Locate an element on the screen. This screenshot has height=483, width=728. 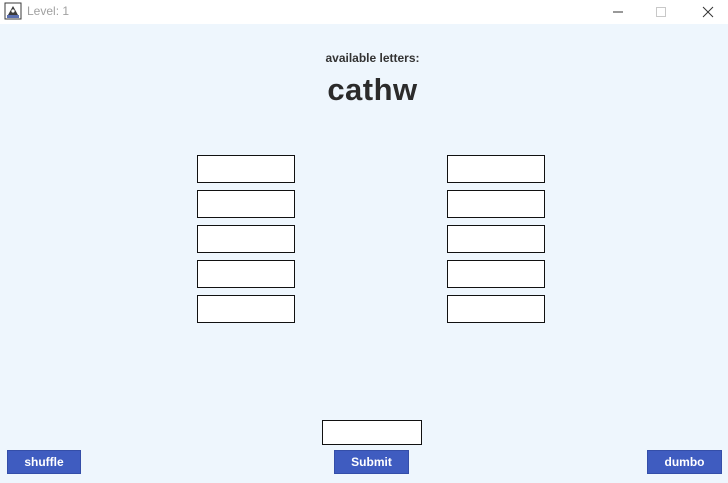
title-bar: Level: 1 is located at coordinates (364, 12).